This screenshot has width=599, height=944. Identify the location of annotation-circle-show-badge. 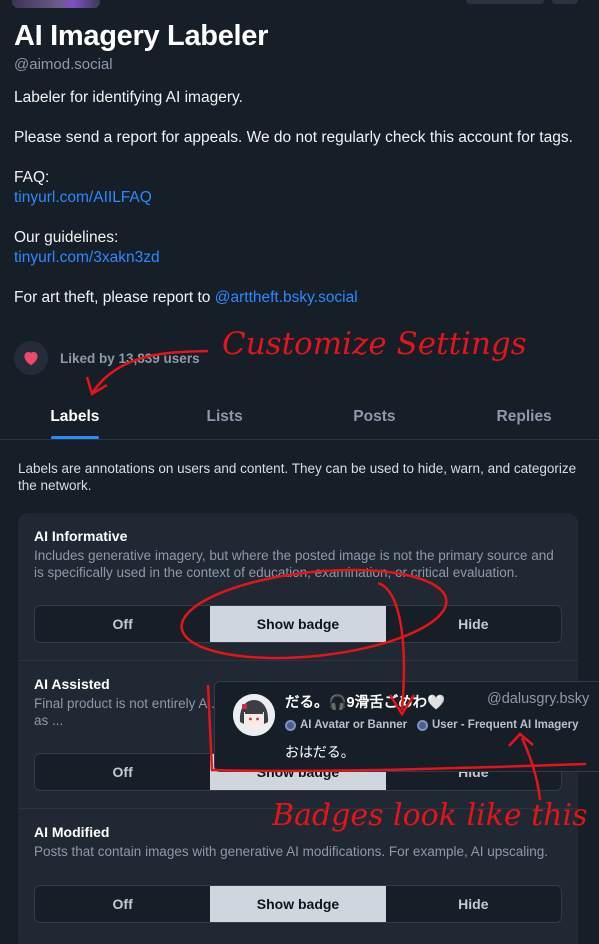
(314, 614).